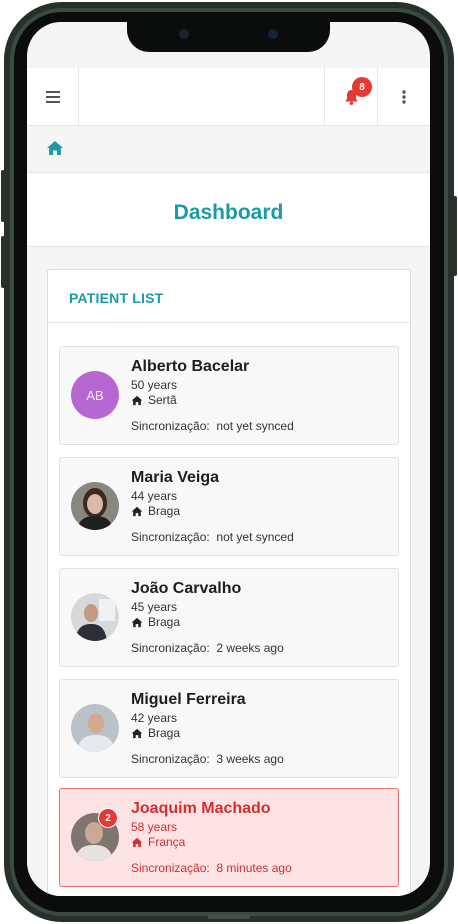 The height and width of the screenshot is (924, 458). I want to click on more-vertical-icon, so click(404, 96).